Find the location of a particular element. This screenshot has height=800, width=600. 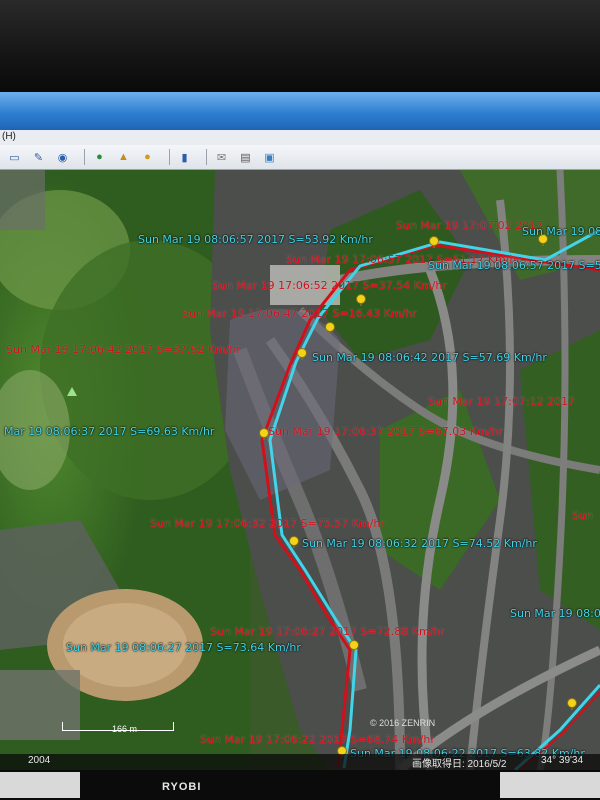

route-label-red: Sun Mar 19 17:06:52 2017 S=37.54 Km/hr is located at coordinates (329, 286).